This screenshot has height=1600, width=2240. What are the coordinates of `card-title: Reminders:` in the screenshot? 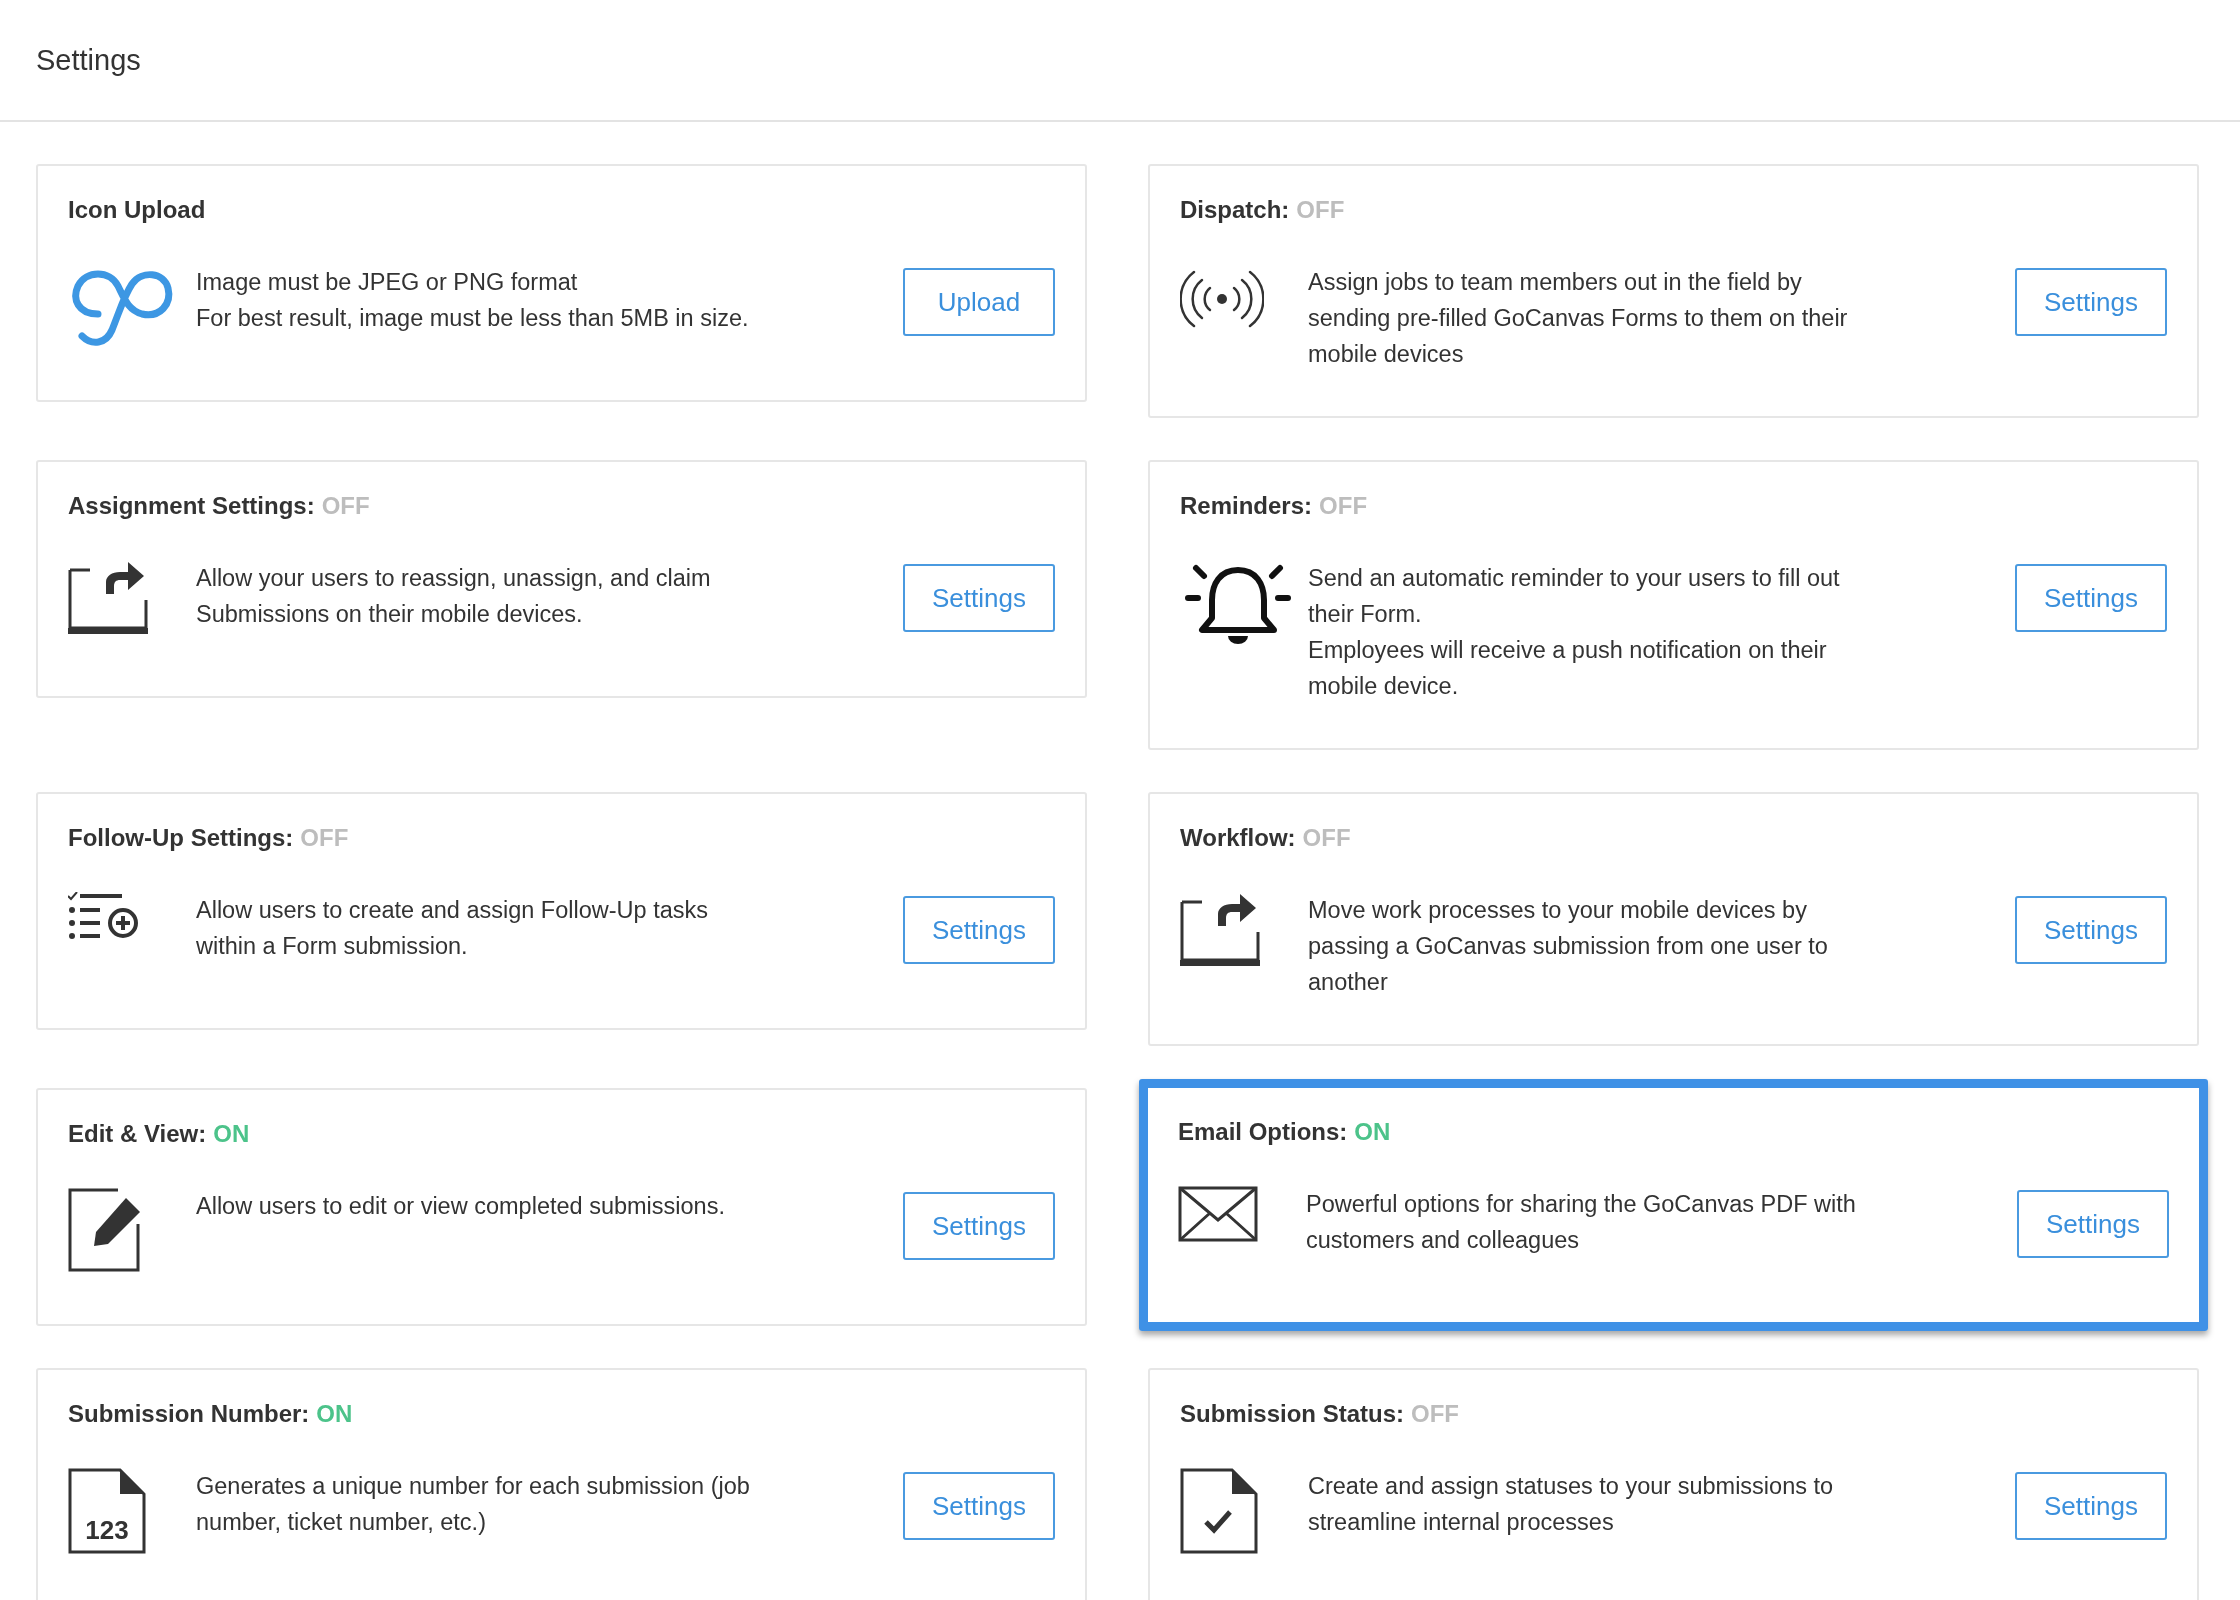 It's located at (1246, 506).